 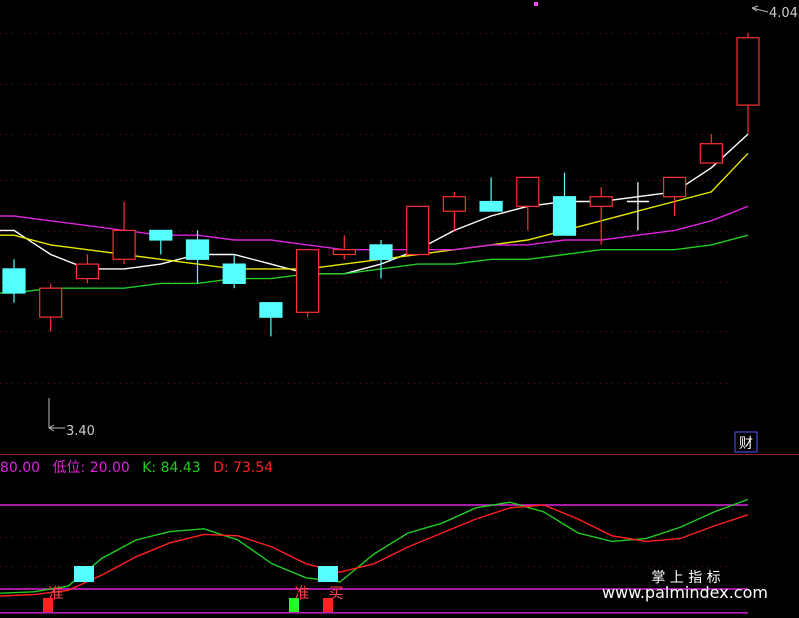 I want to click on legend-k: K: 84.43, so click(x=171, y=468).